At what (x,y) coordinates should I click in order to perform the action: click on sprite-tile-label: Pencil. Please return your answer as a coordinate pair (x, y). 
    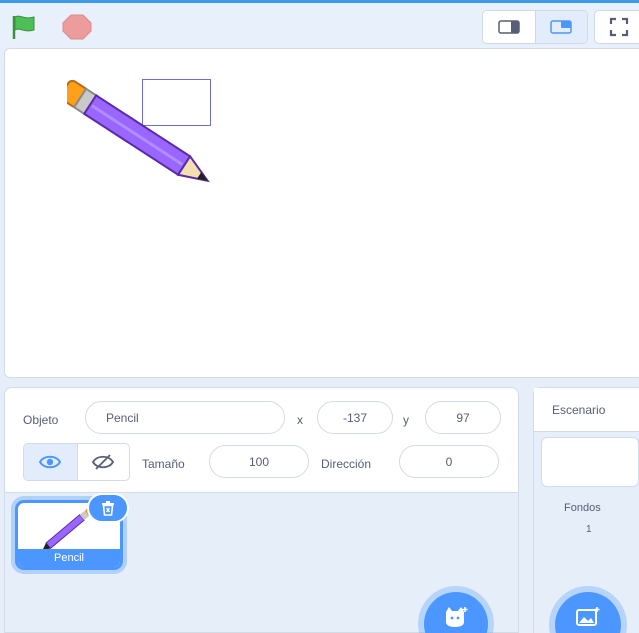
    Looking at the image, I should click on (69, 558).